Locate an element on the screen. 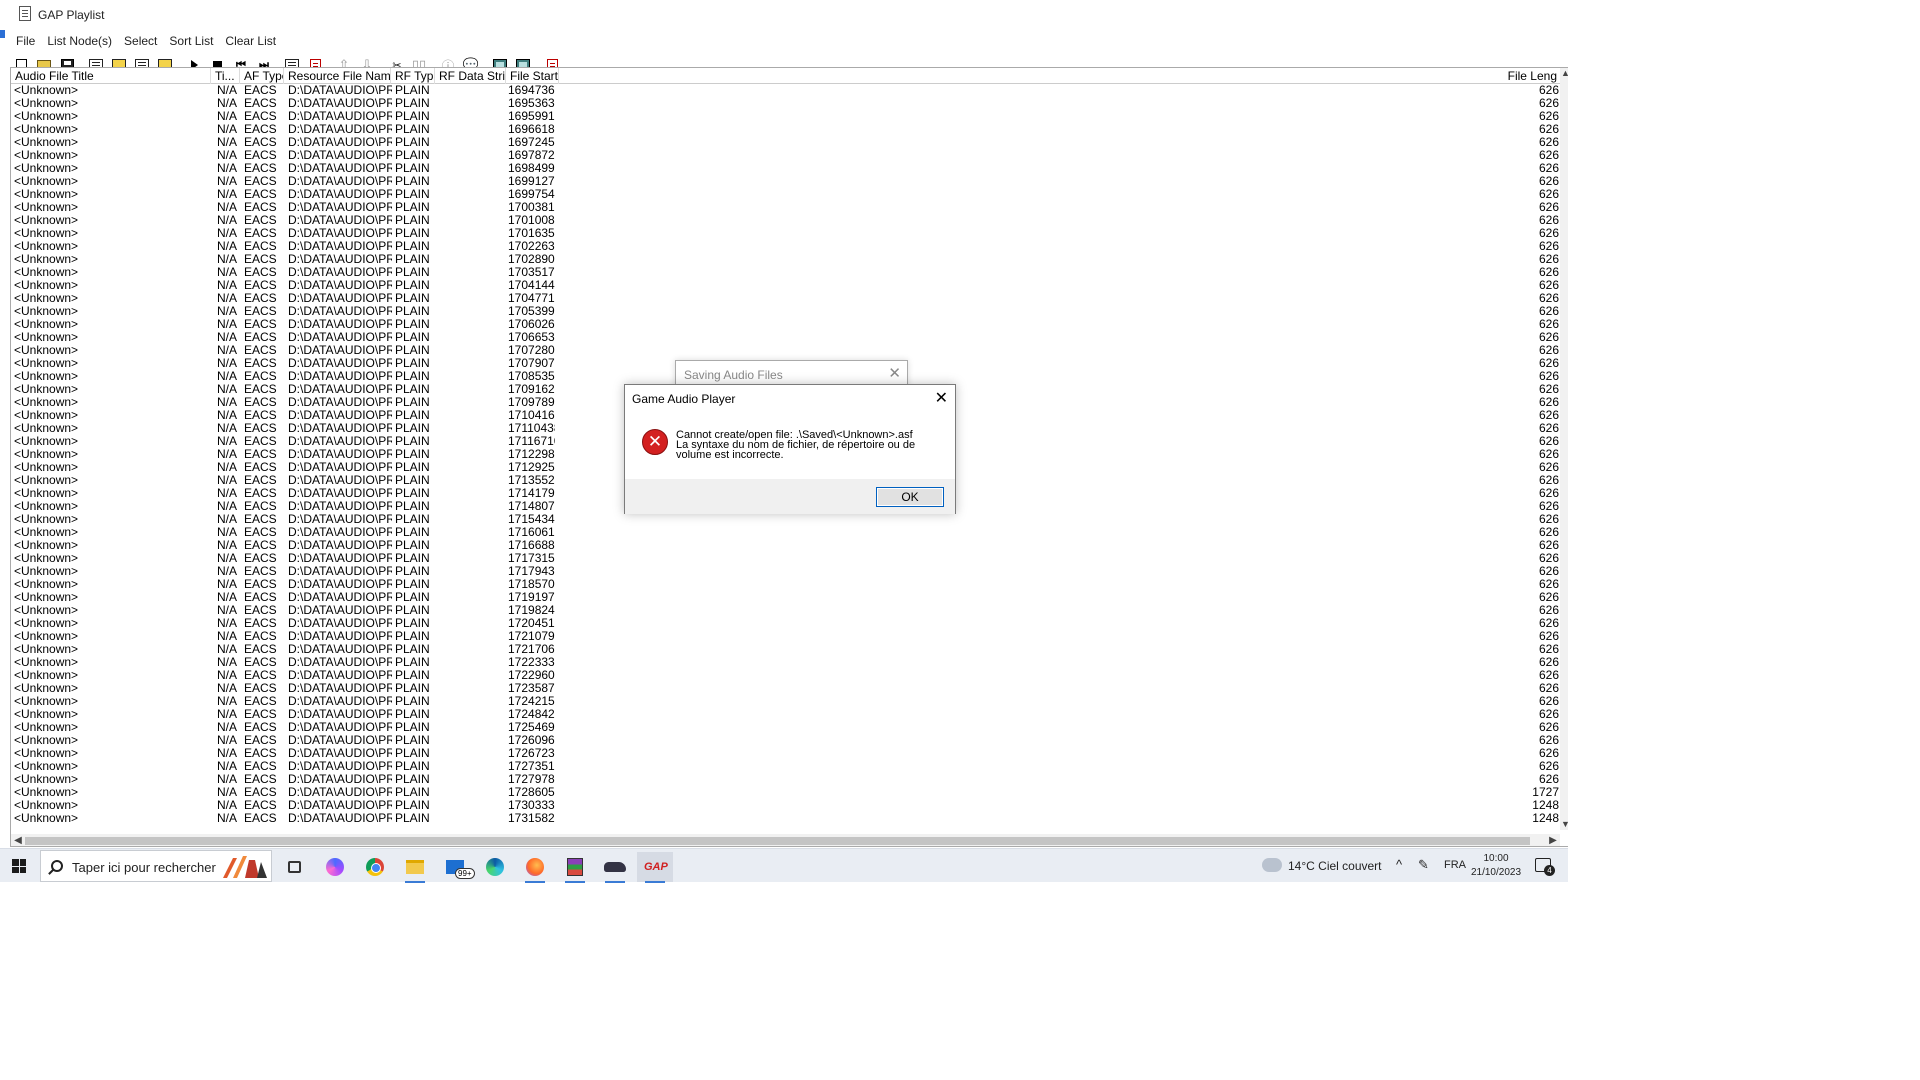 The width and height of the screenshot is (1920, 1080). row-file-start-cell: 169661824 is located at coordinates (531, 129).